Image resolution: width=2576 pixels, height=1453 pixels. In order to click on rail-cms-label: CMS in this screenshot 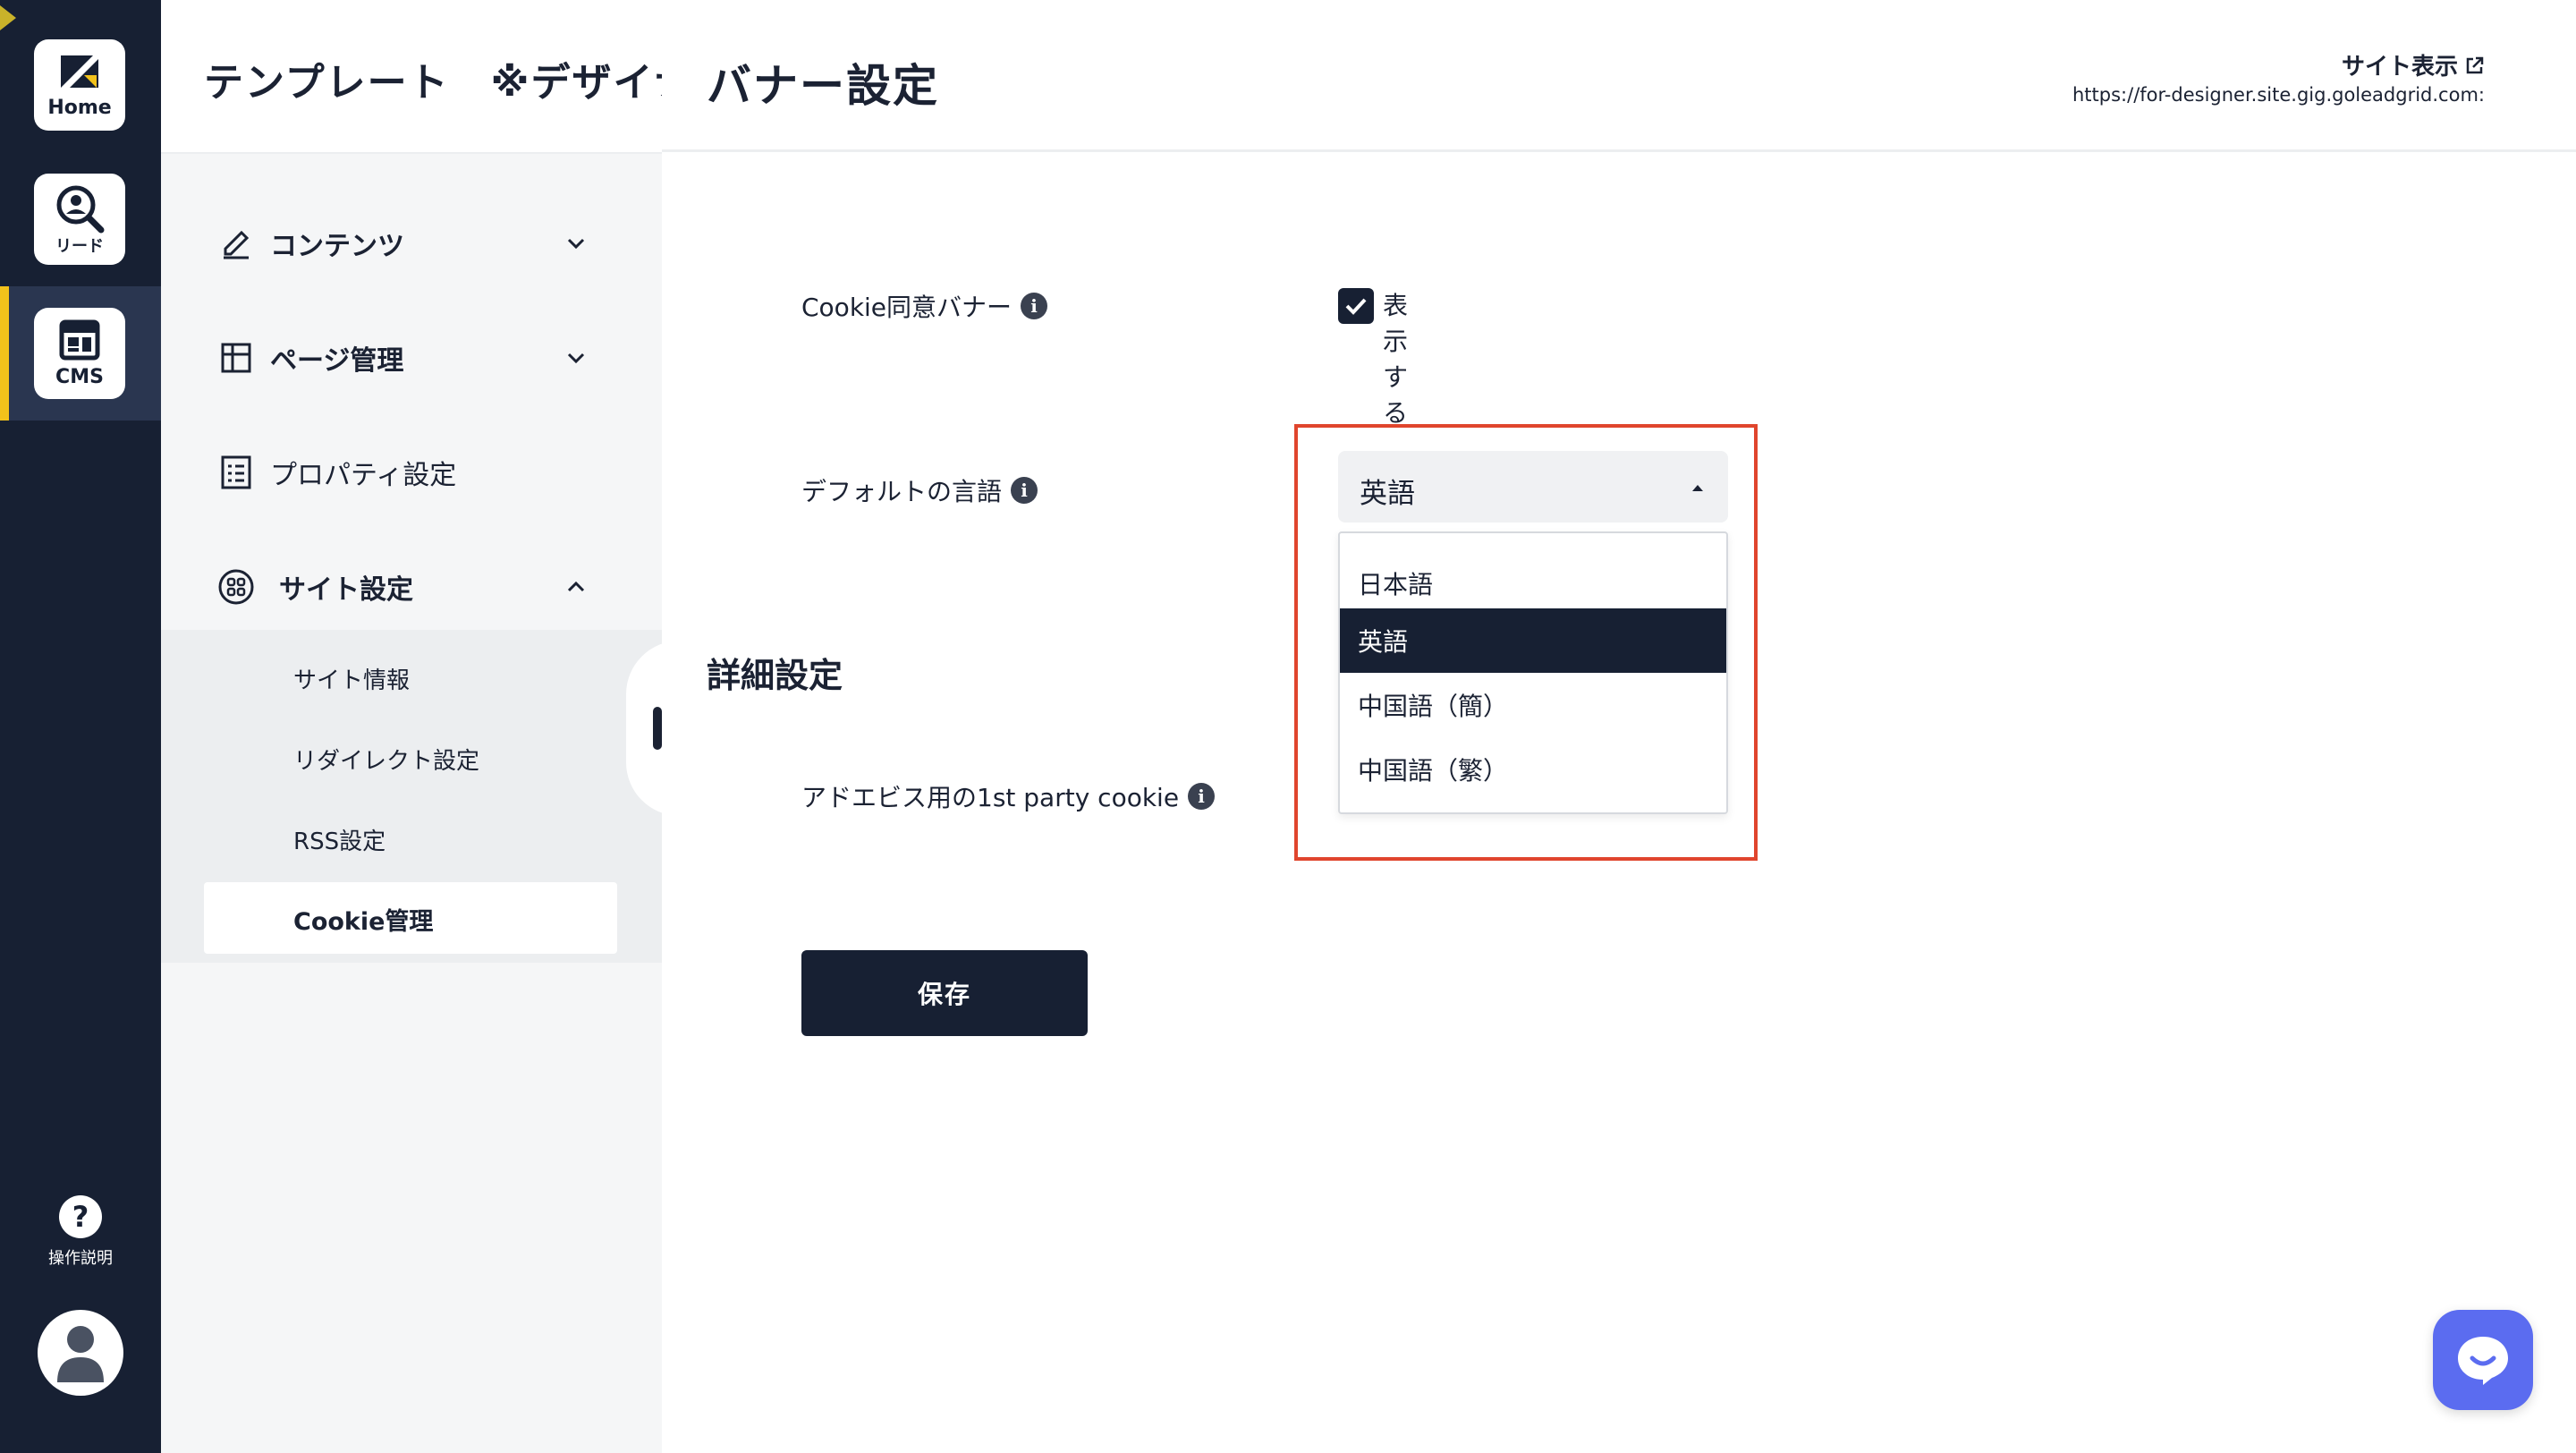, I will do `click(79, 376)`.